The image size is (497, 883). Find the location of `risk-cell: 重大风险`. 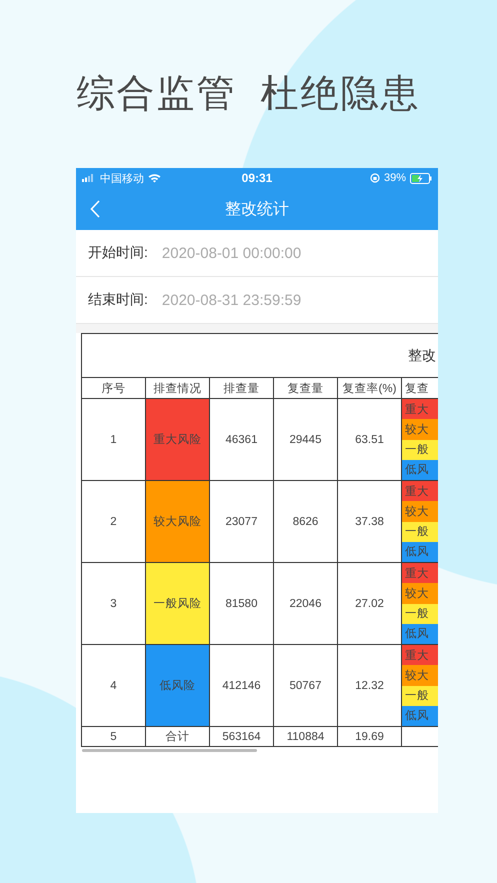

risk-cell: 重大风险 is located at coordinates (178, 440).